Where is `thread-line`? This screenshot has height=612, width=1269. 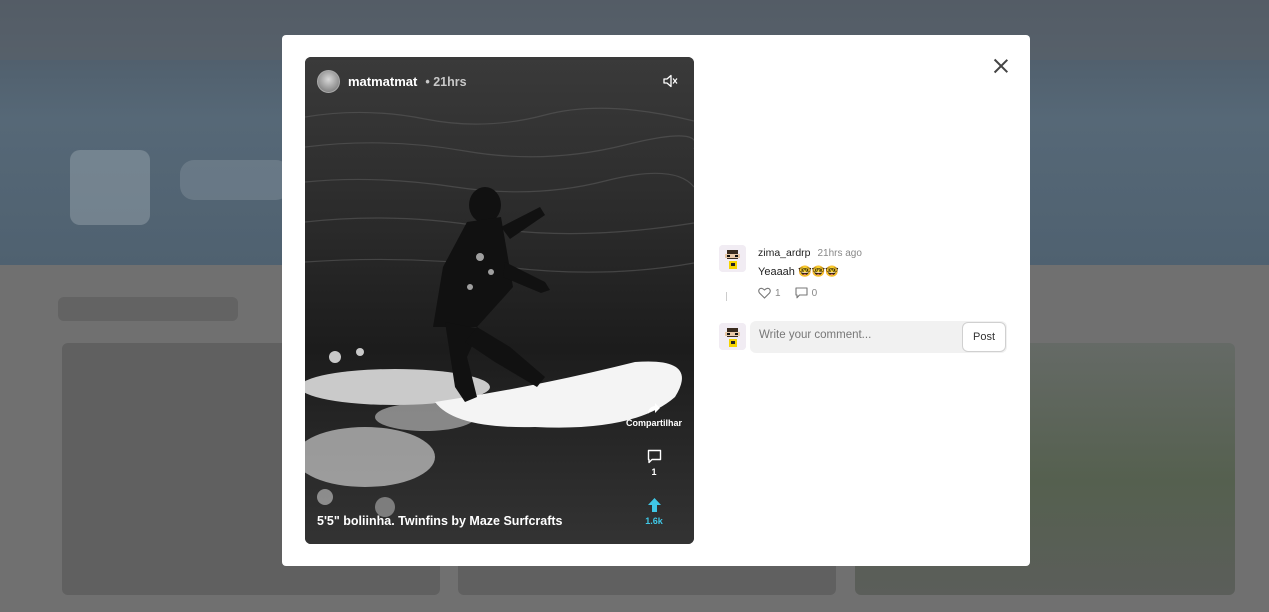 thread-line is located at coordinates (726, 296).